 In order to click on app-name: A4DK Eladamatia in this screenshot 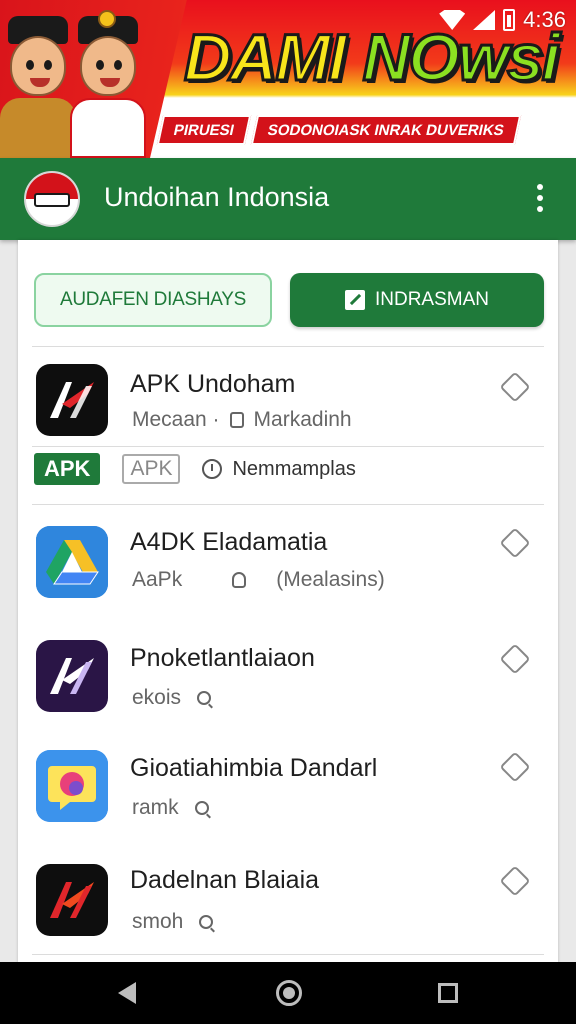, I will do `click(229, 542)`.